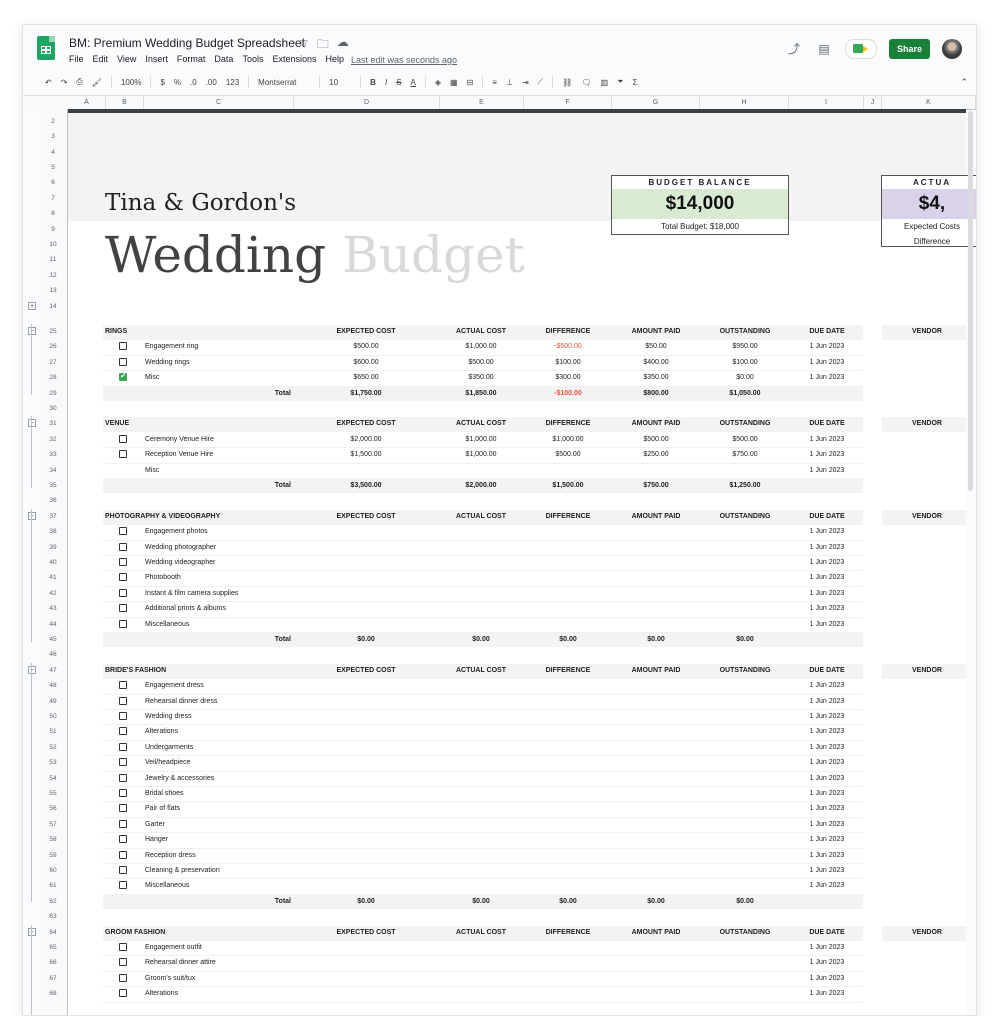 The height and width of the screenshot is (1016, 1000). Describe the element at coordinates (340, 82) in the screenshot. I see `font-size-select: 10` at that location.